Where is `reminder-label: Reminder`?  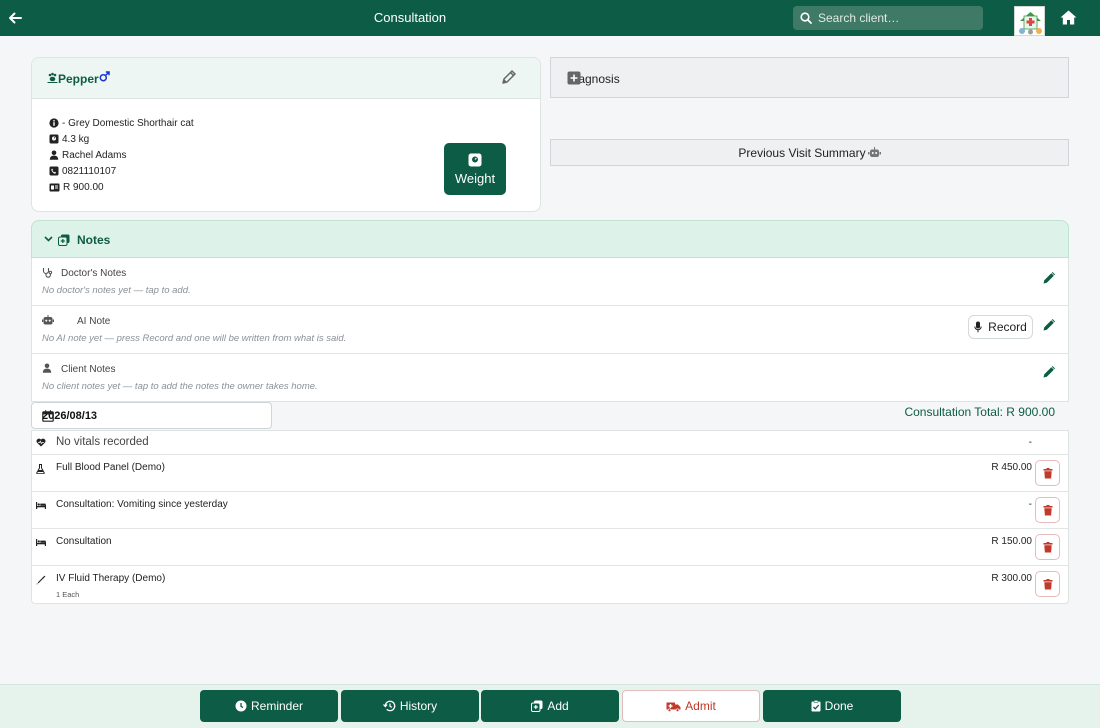
reminder-label: Reminder is located at coordinates (277, 706).